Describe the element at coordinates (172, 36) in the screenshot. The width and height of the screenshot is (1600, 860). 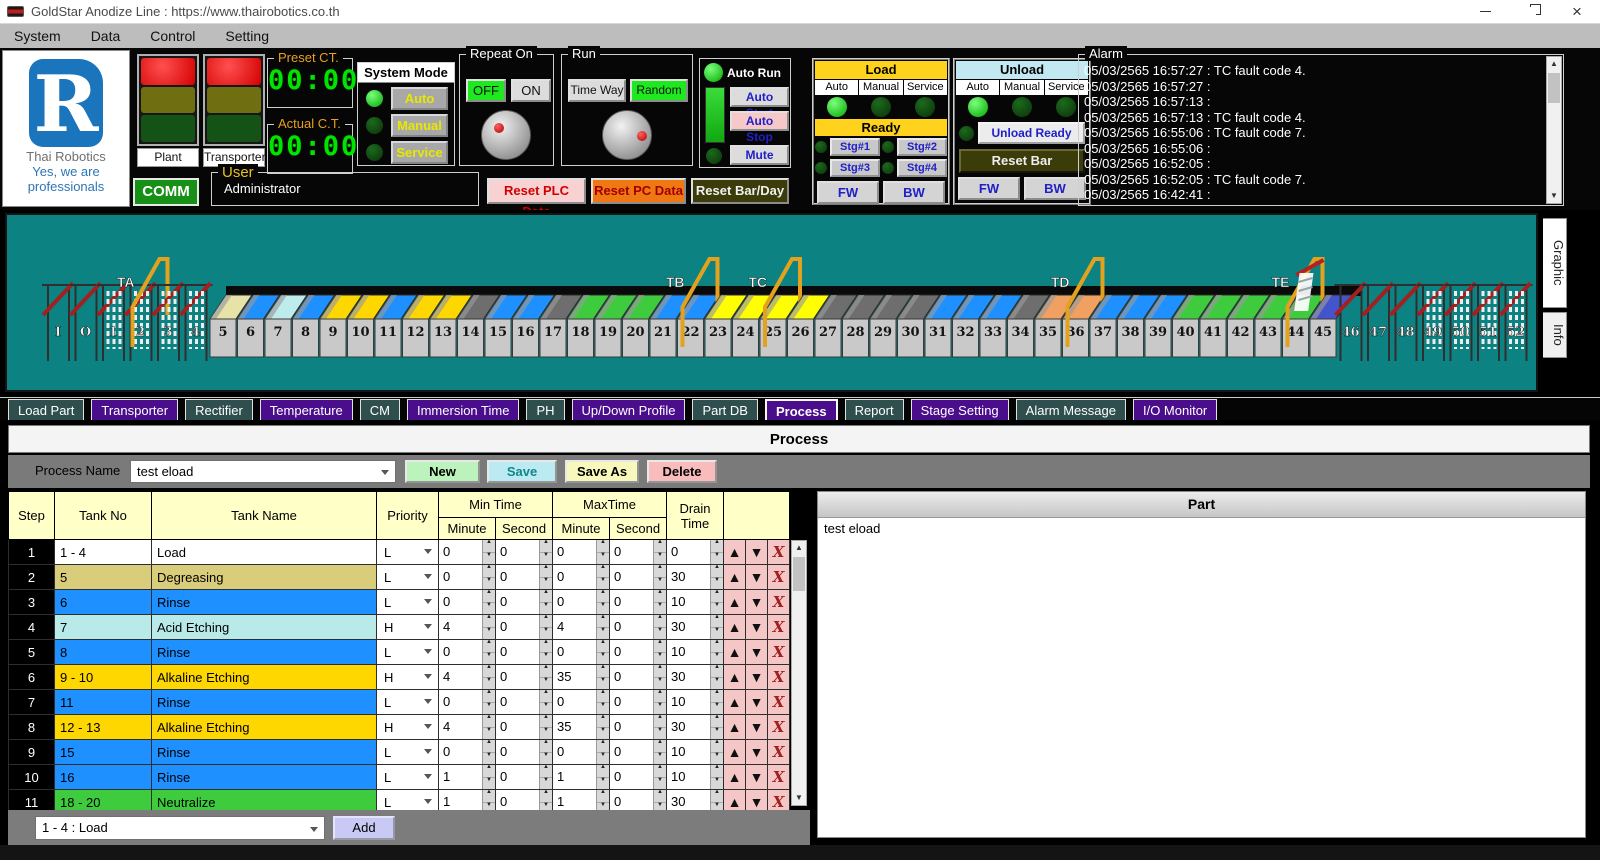
I see `menu-control: Control` at that location.